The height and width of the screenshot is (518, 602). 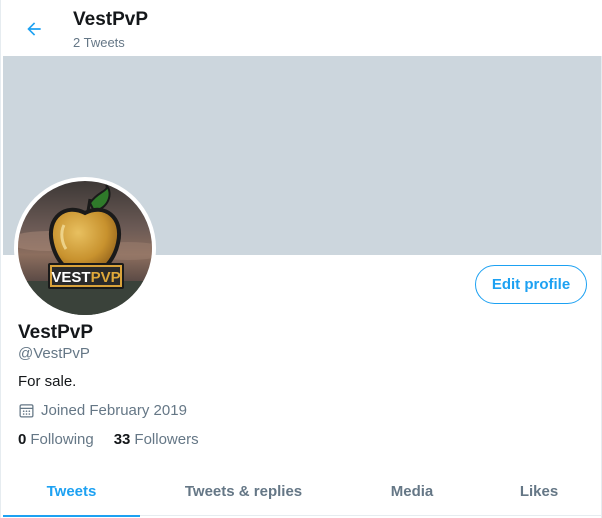 I want to click on tab-media: Media, so click(x=412, y=491).